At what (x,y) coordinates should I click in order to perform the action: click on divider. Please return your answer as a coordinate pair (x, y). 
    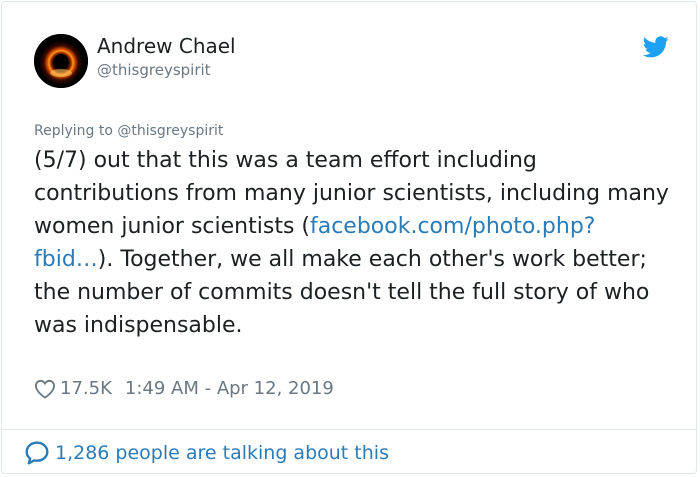
    Looking at the image, I should click on (349, 429).